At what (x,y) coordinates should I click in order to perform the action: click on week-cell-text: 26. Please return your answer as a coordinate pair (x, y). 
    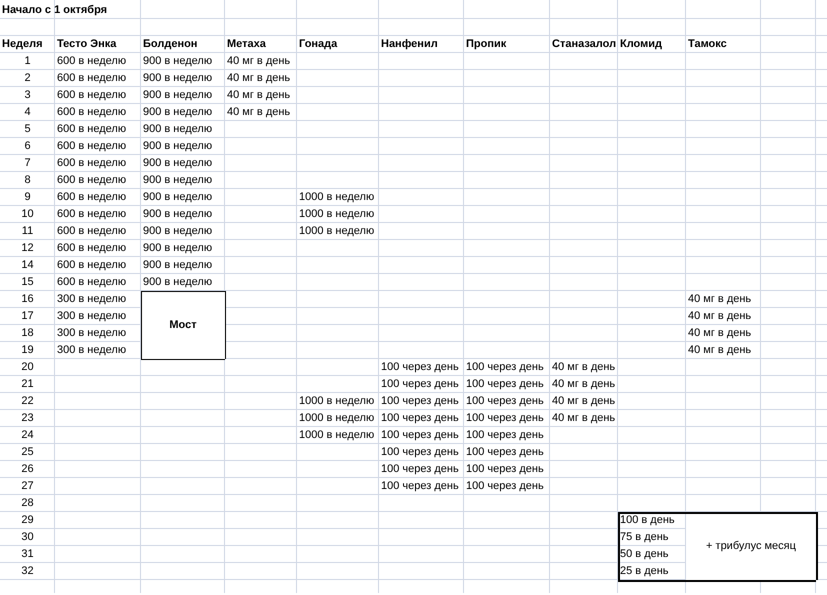
    Looking at the image, I should click on (27, 469).